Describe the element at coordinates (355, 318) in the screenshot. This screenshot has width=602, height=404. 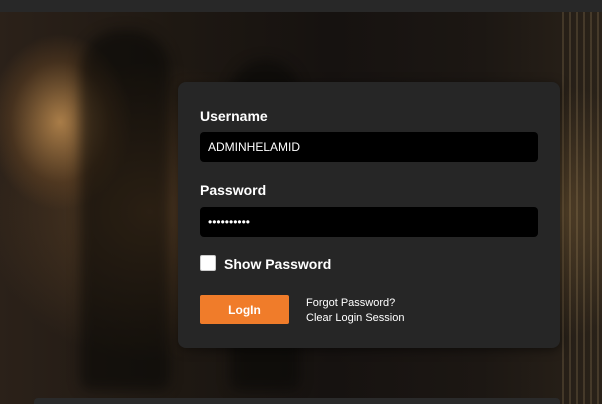
I see `clear-login-session-link: Clear Login Session` at that location.